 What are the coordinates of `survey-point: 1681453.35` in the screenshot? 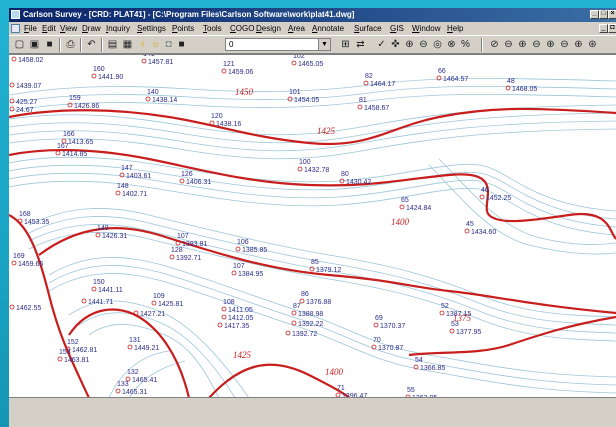 It's located at (33, 218).